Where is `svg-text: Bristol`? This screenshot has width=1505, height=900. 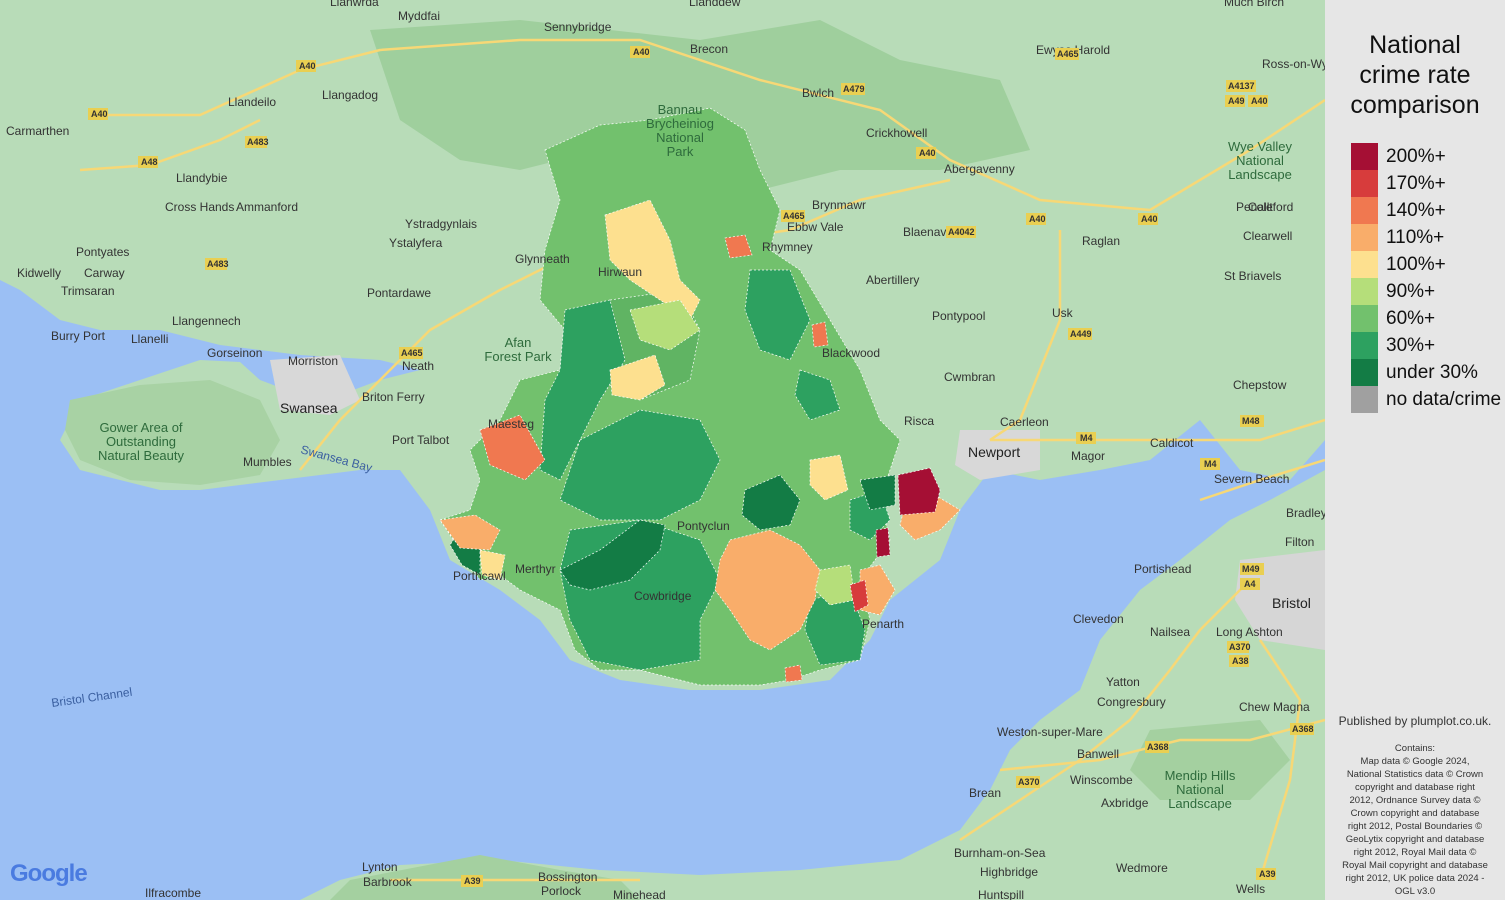 svg-text: Bristol is located at coordinates (1291, 603).